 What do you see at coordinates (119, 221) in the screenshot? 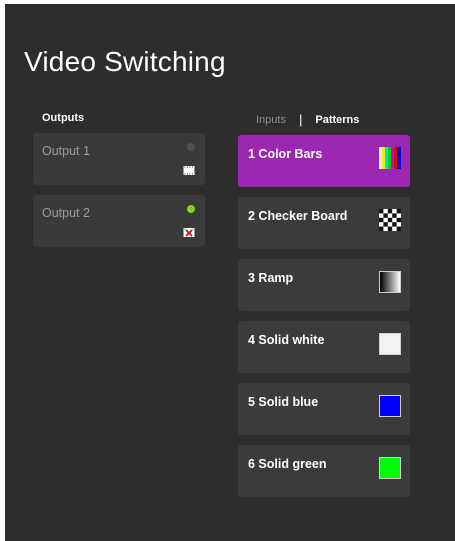
I see `output-card-2: Output 2` at bounding box center [119, 221].